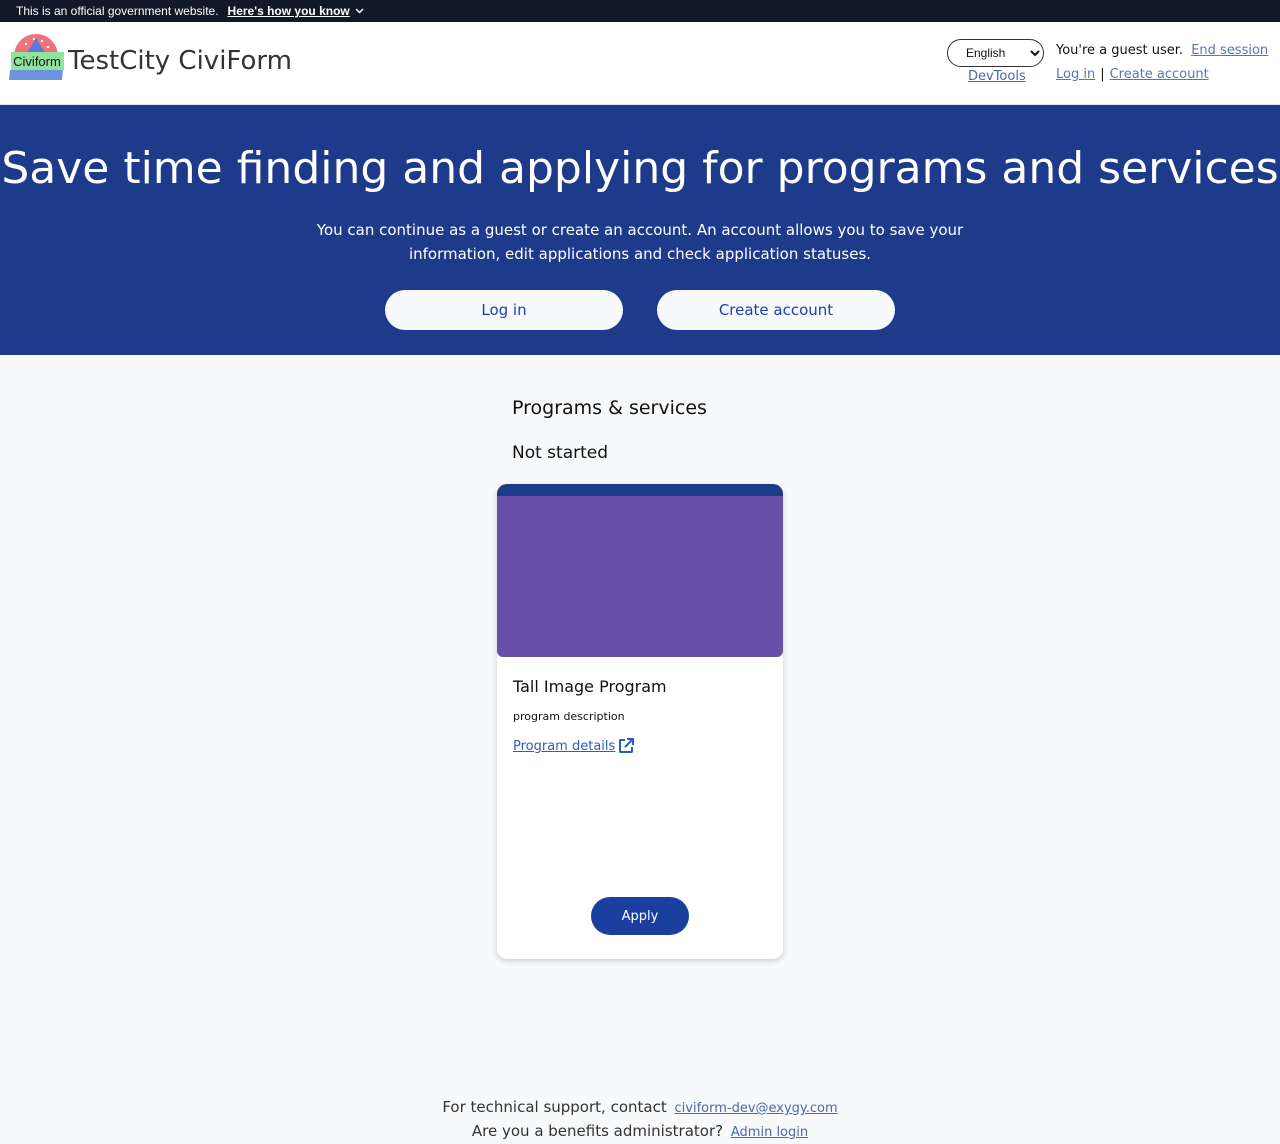 The image size is (1280, 1144). Describe the element at coordinates (640, 490) in the screenshot. I see `program-card-topbar` at that location.